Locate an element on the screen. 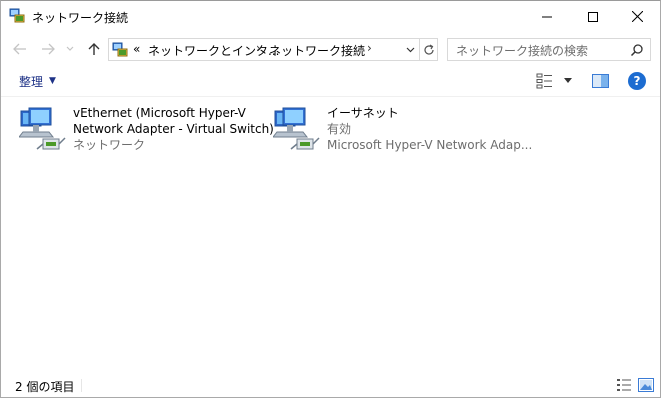  refresh-icon is located at coordinates (429, 49).